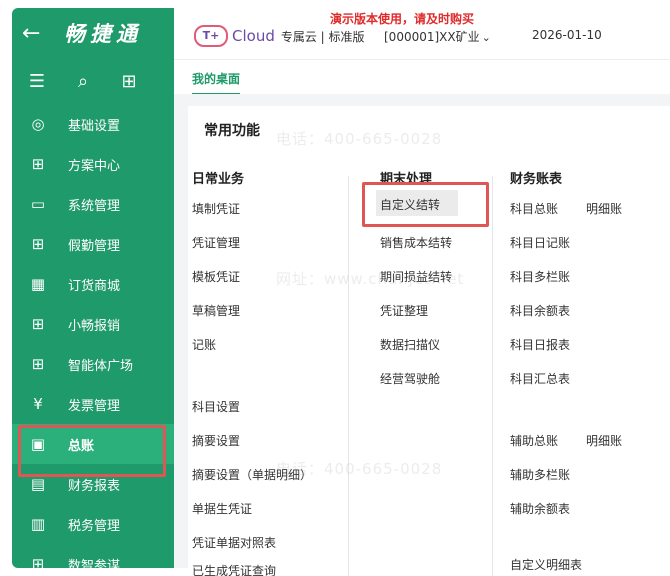 The width and height of the screenshot is (670, 576). What do you see at coordinates (204, 344) in the screenshot?
I see `link-post-account: 记账` at bounding box center [204, 344].